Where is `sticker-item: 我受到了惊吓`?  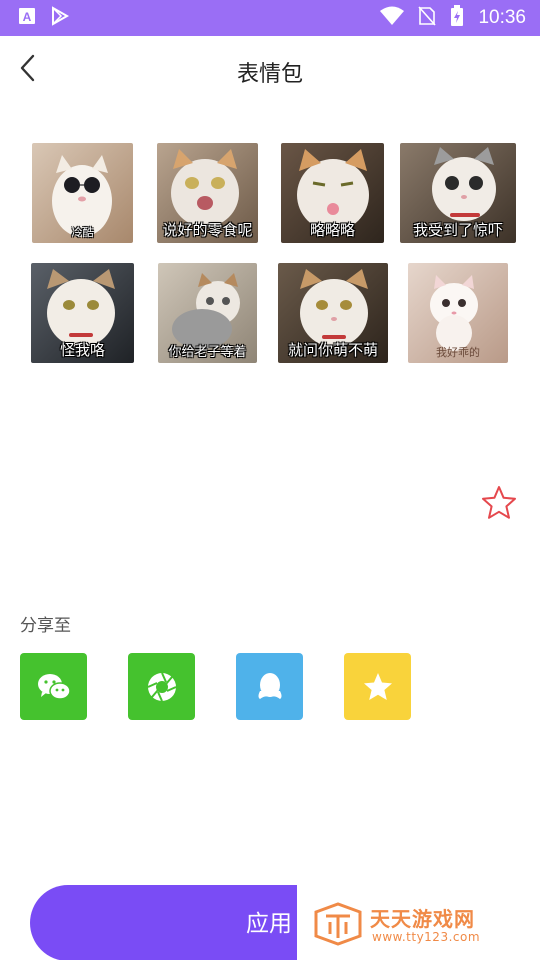
sticker-item: 我受到了惊吓 is located at coordinates (458, 193).